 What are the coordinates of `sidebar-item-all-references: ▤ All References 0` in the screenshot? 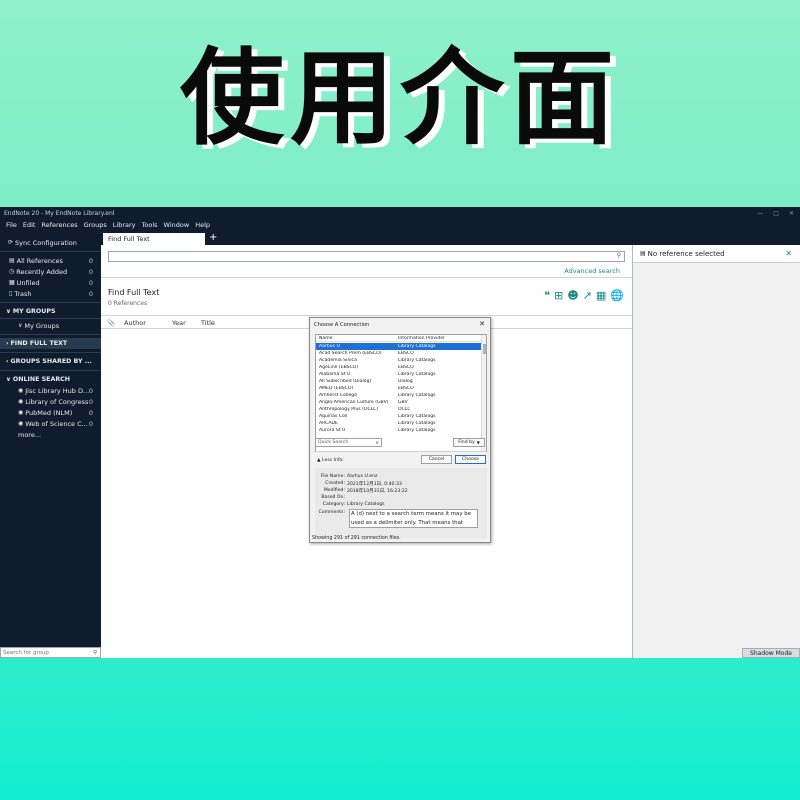 It's located at (50, 260).